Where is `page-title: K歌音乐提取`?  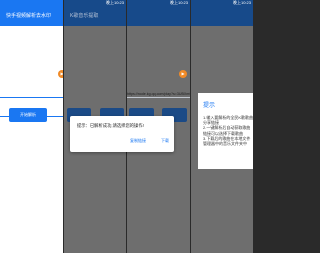 page-title: K歌音乐提取 is located at coordinates (84, 16).